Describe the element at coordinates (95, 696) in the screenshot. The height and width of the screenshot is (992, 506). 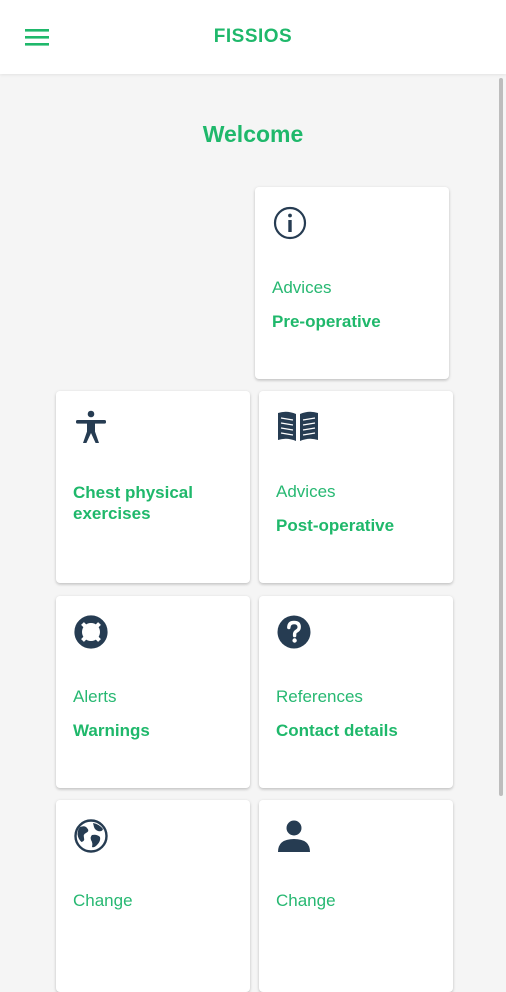
I see `card-subtitle: Alerts` at that location.